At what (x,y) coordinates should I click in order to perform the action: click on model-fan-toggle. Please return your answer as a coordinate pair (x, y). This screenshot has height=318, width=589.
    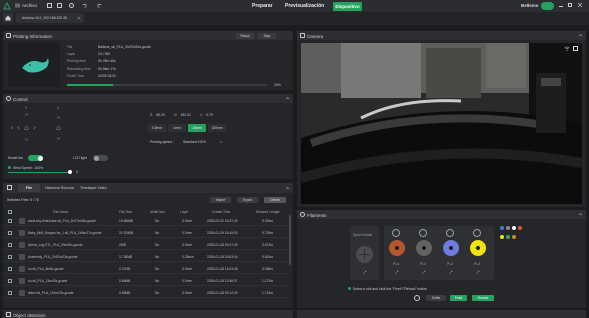
    Looking at the image, I should click on (35, 158).